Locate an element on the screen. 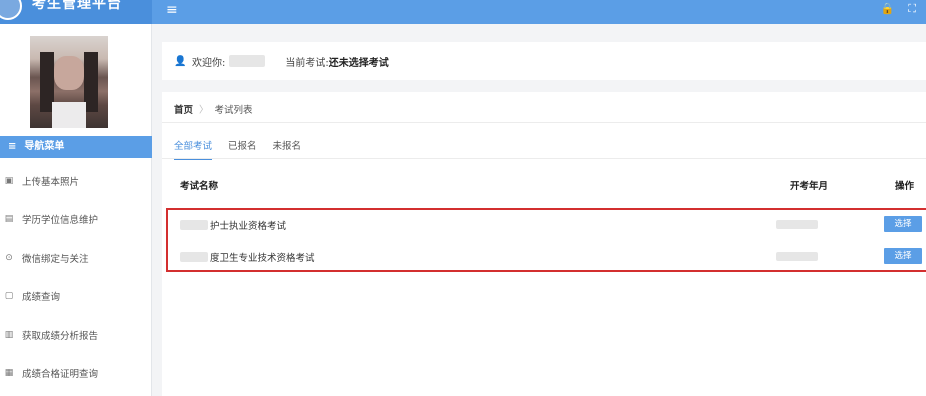 This screenshot has height=396, width=926. breadcrumb-home: 首页 is located at coordinates (183, 109).